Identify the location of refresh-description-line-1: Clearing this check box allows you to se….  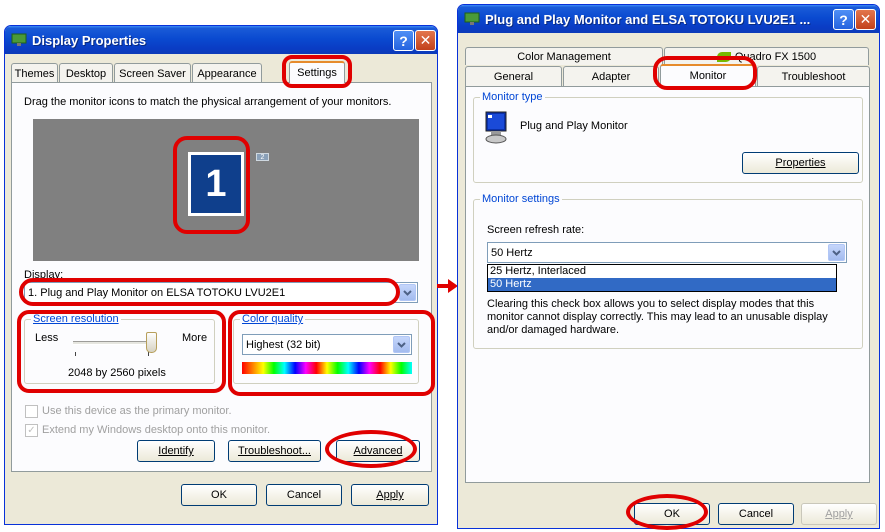
(651, 304).